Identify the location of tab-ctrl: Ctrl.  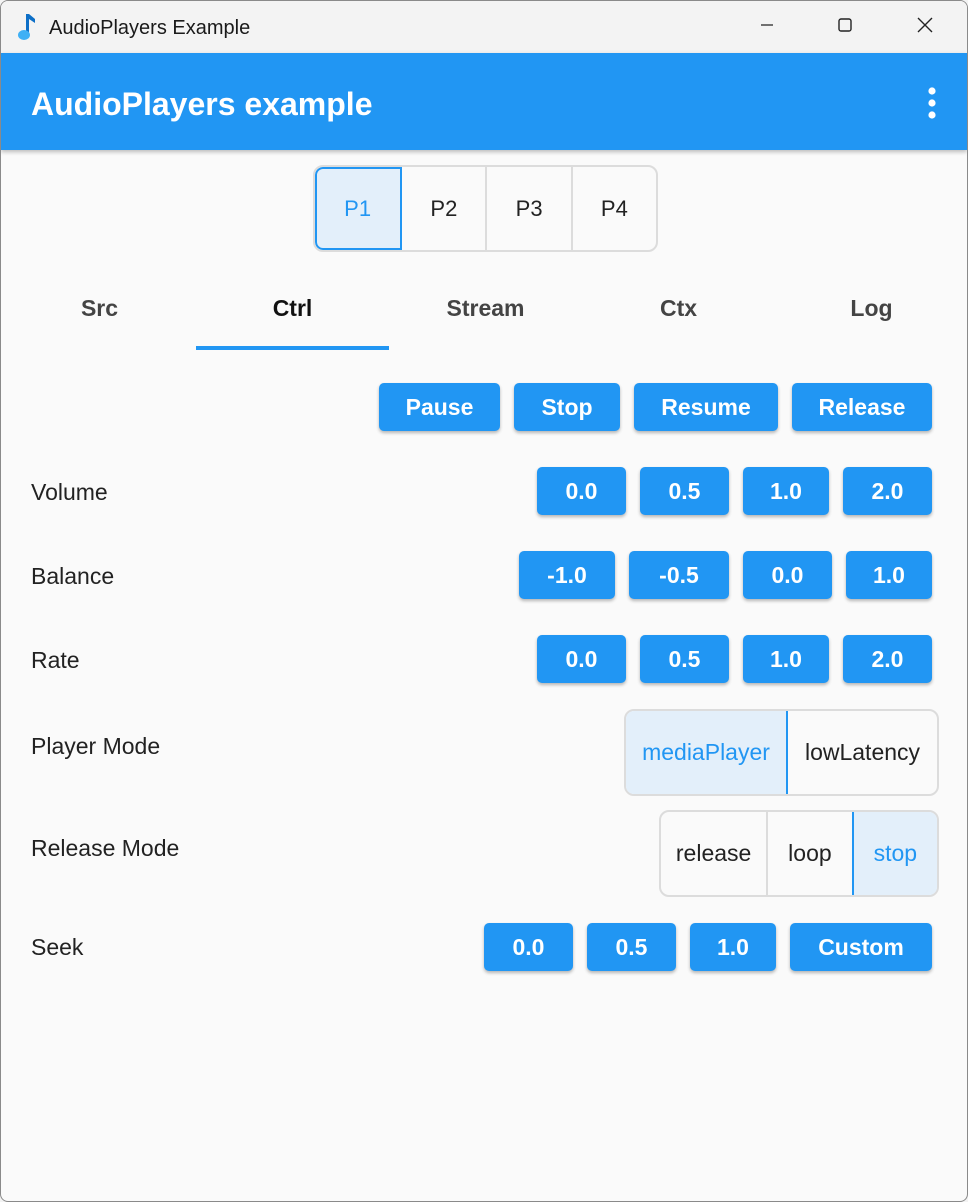
(292, 308).